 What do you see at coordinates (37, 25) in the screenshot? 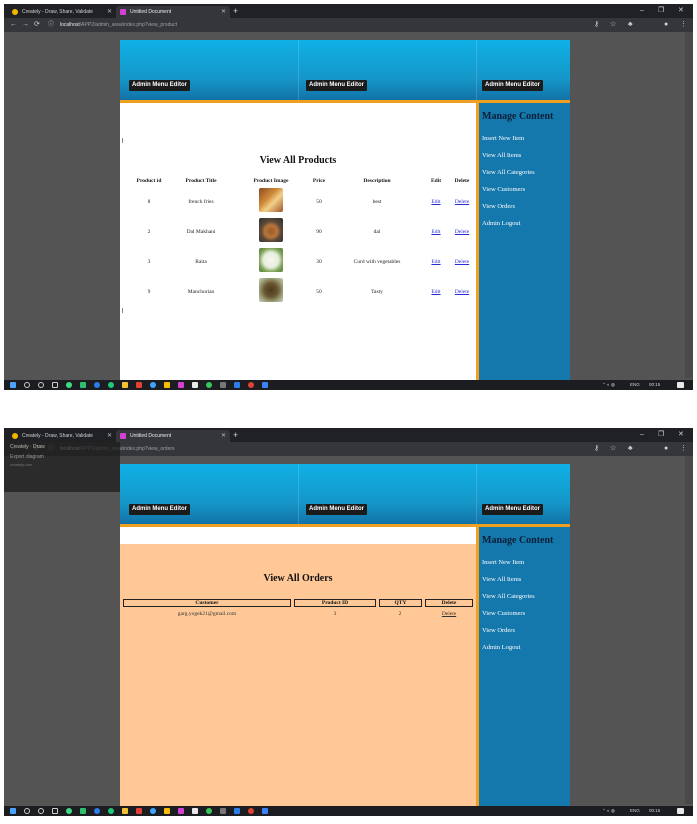
I see `reload-icon: ⟳` at bounding box center [37, 25].